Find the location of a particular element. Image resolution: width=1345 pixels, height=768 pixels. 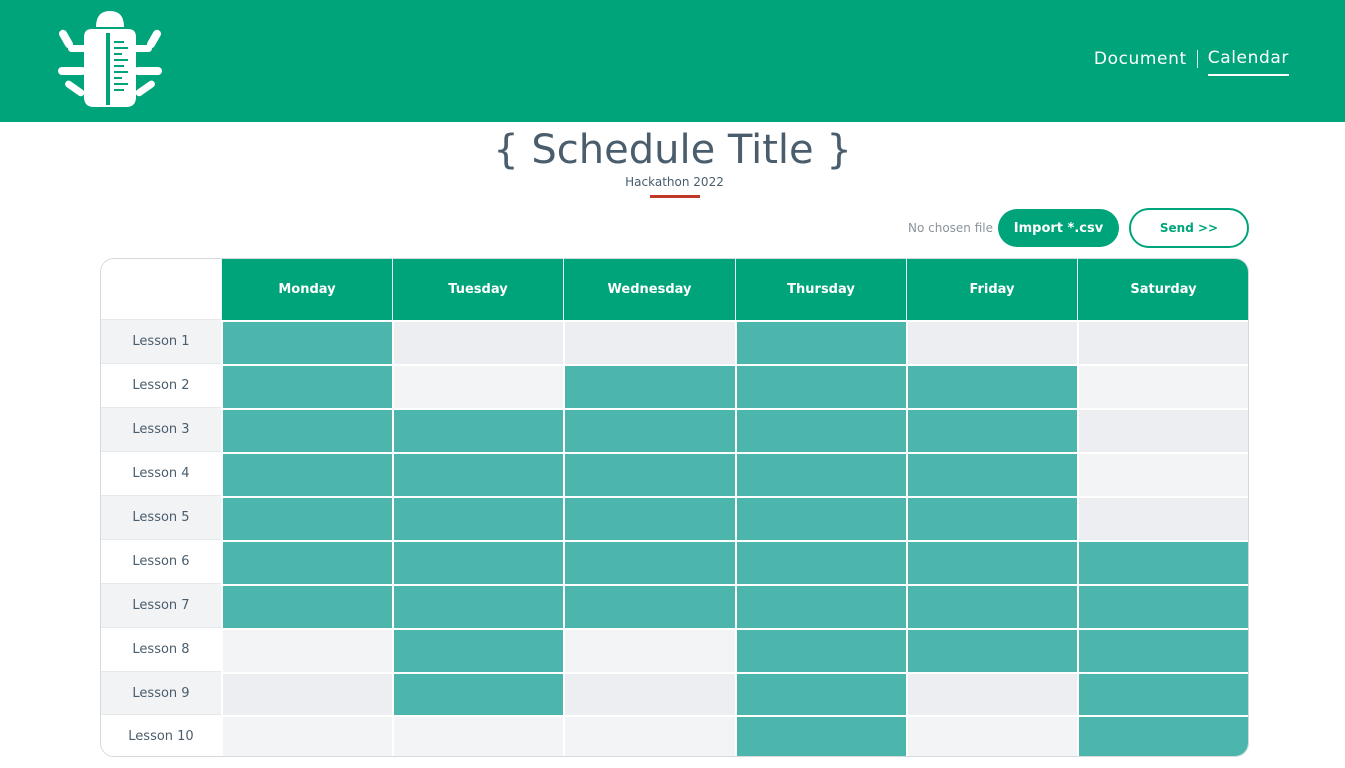

main-nav: Document Calendar is located at coordinates (1191, 62).